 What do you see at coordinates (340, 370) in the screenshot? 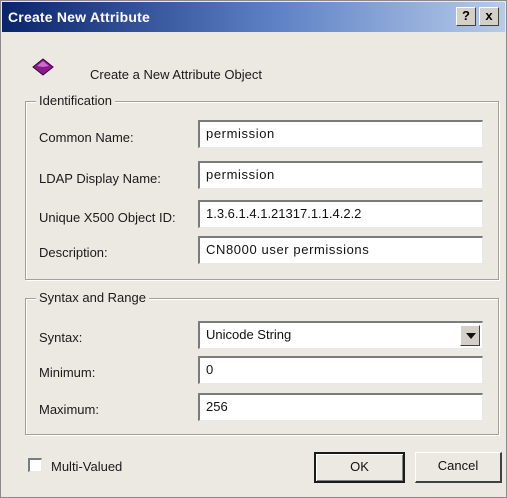
I see `minimum-field: 0` at bounding box center [340, 370].